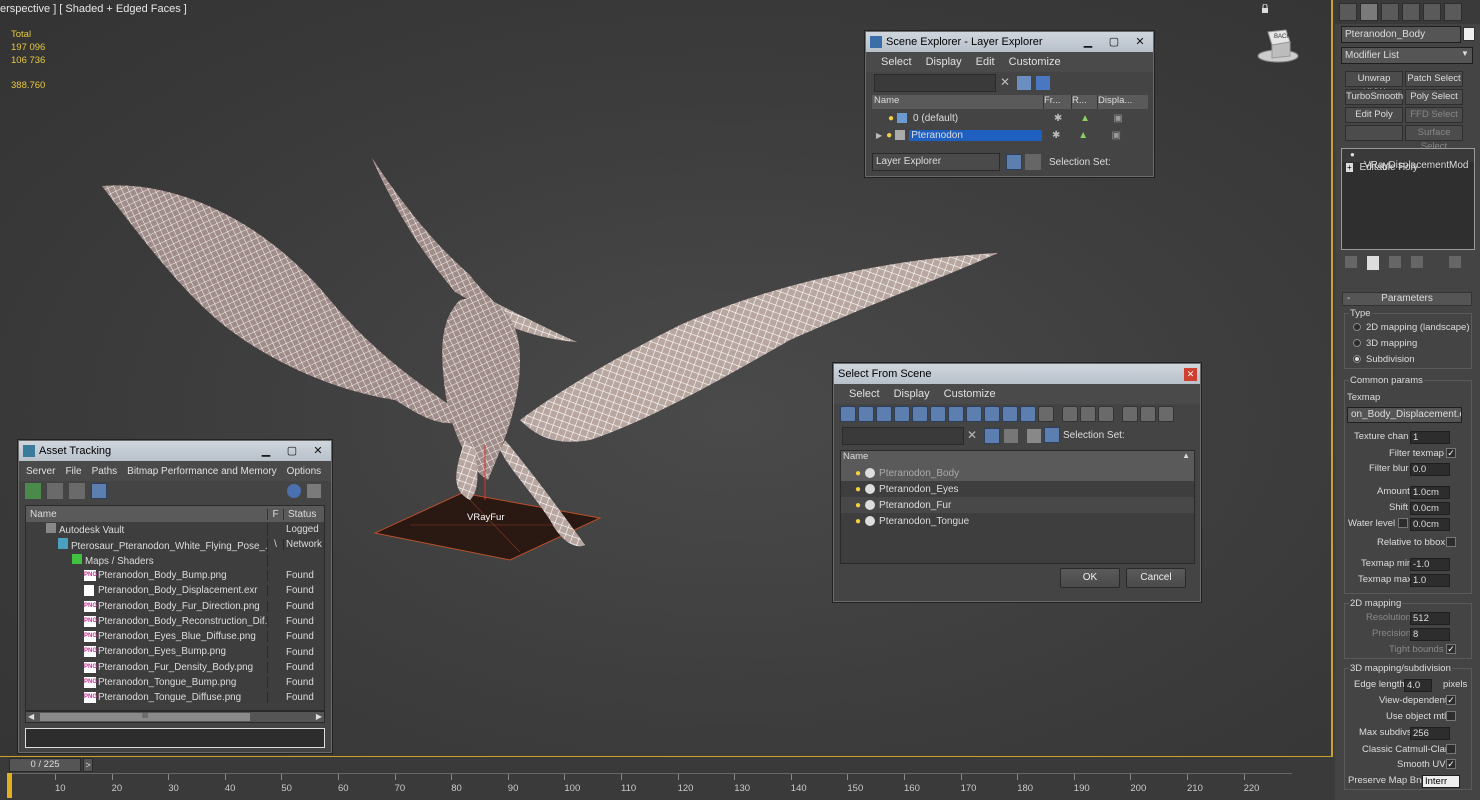 The image size is (1480, 800). What do you see at coordinates (902, 414) in the screenshot?
I see `filter-cameras-icon` at bounding box center [902, 414].